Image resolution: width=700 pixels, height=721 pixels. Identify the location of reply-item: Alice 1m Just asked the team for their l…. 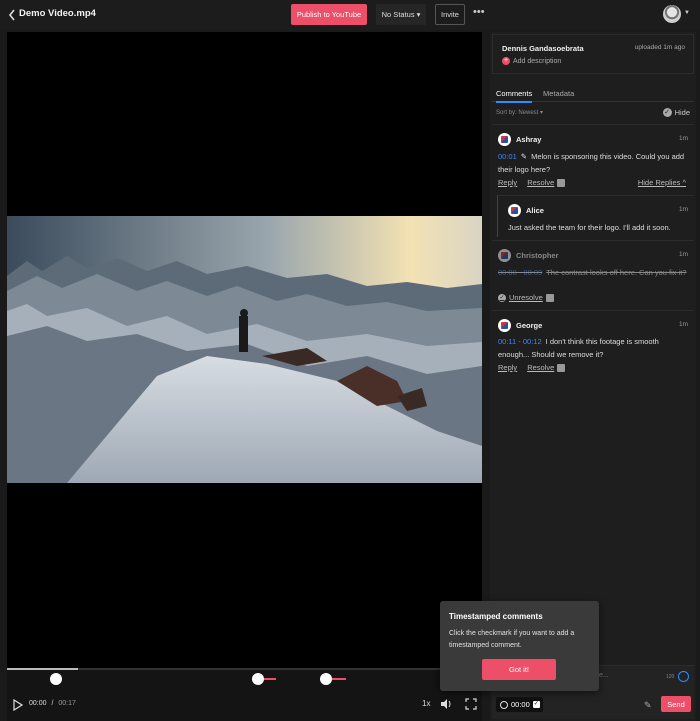
(595, 216).